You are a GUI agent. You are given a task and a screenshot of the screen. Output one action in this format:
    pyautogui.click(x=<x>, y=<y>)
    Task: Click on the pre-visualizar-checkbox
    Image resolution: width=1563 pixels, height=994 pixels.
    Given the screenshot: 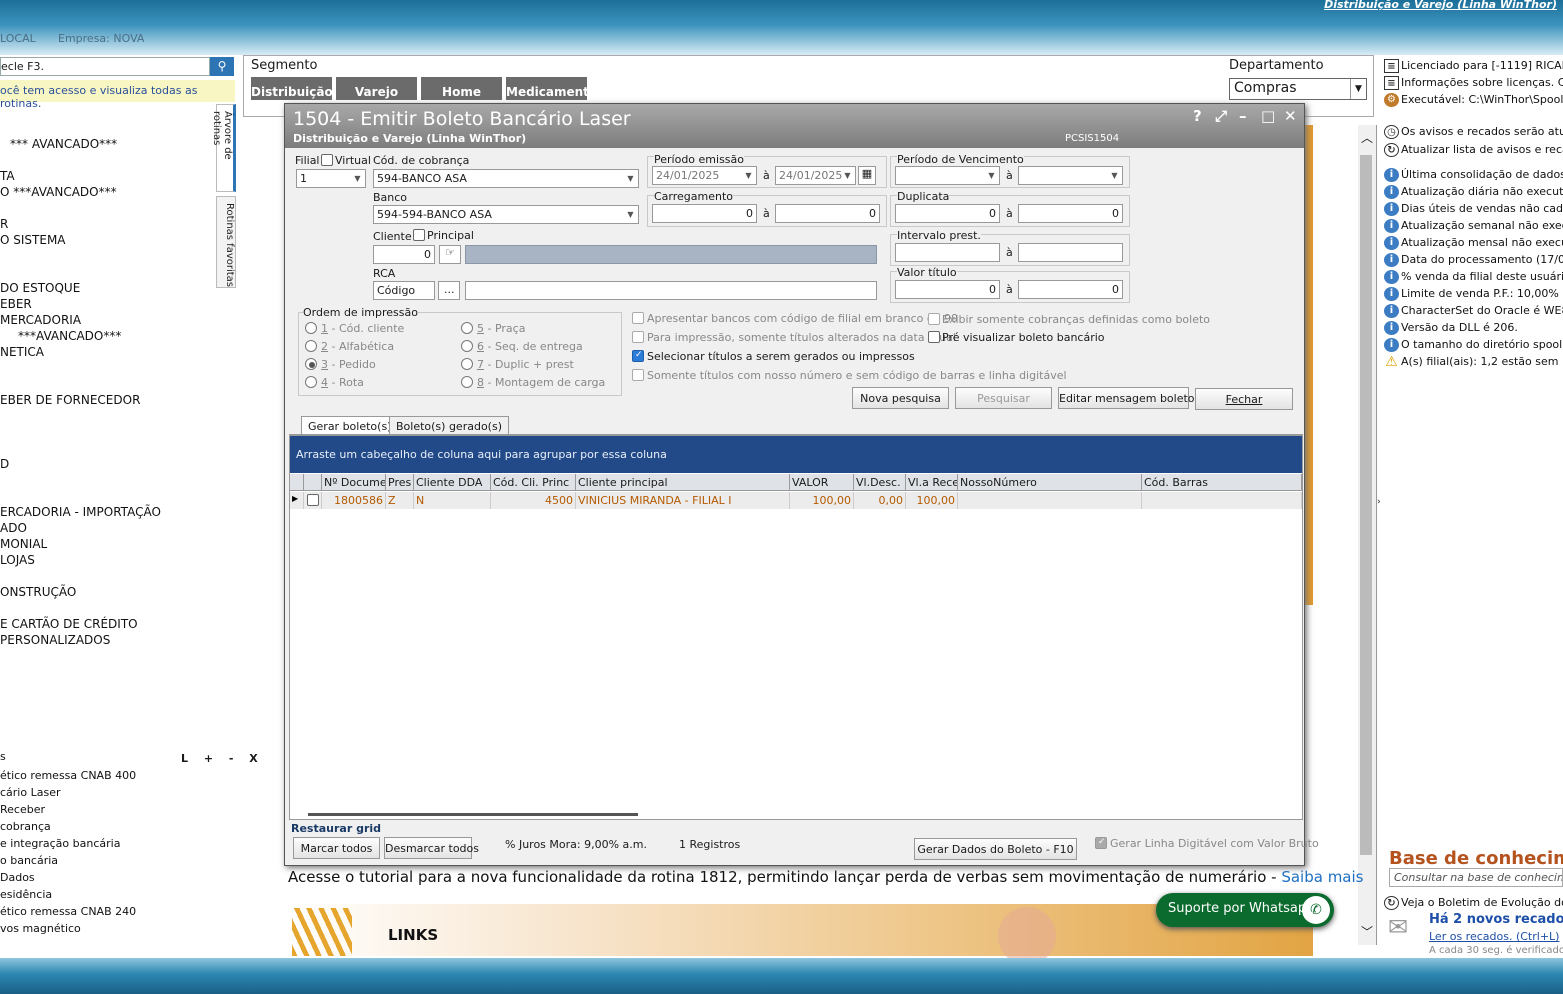 What is the action you would take?
    pyautogui.click(x=934, y=337)
    